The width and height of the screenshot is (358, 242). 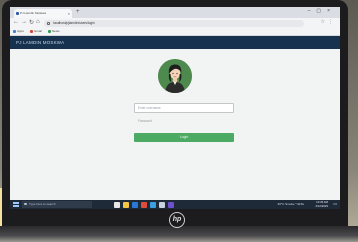 I want to click on bookmark-news: News, so click(x=54, y=31).